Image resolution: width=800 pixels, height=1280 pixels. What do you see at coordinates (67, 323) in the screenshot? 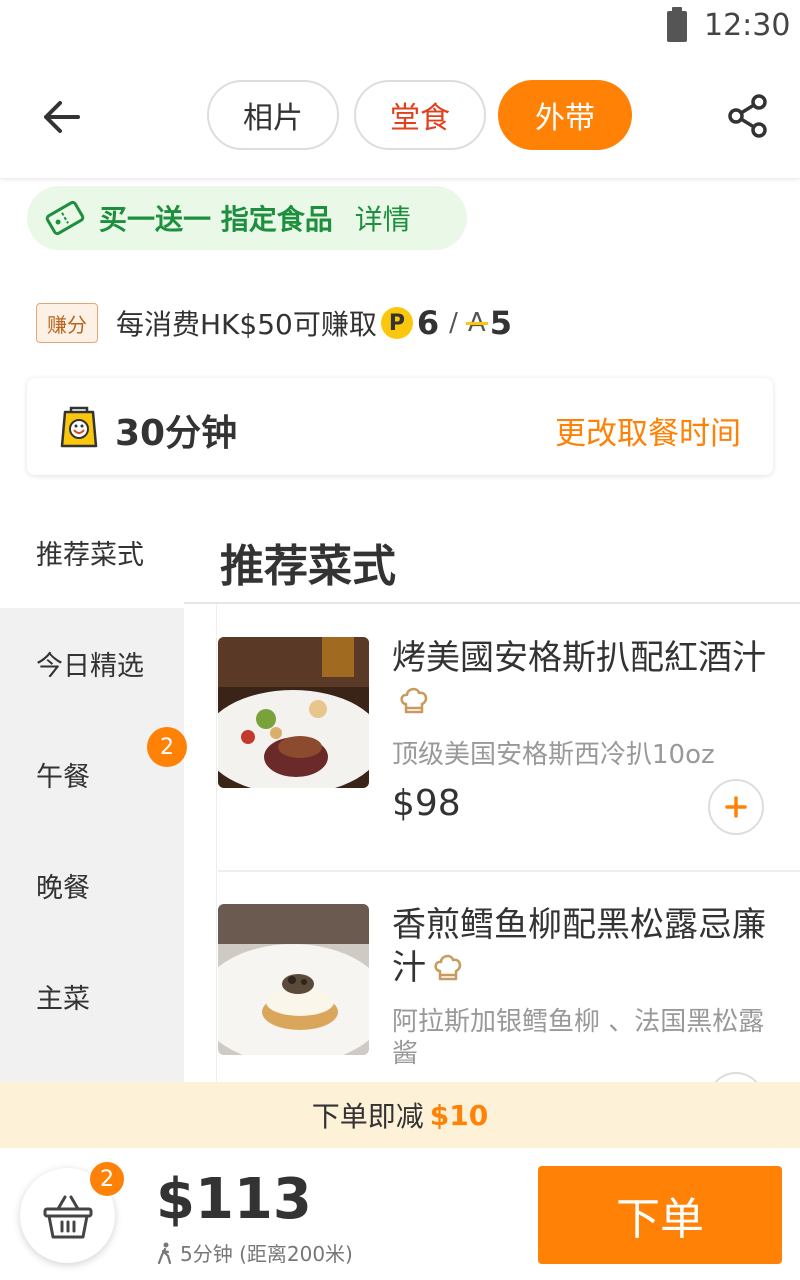
I see `earn-badge: 赚分` at bounding box center [67, 323].